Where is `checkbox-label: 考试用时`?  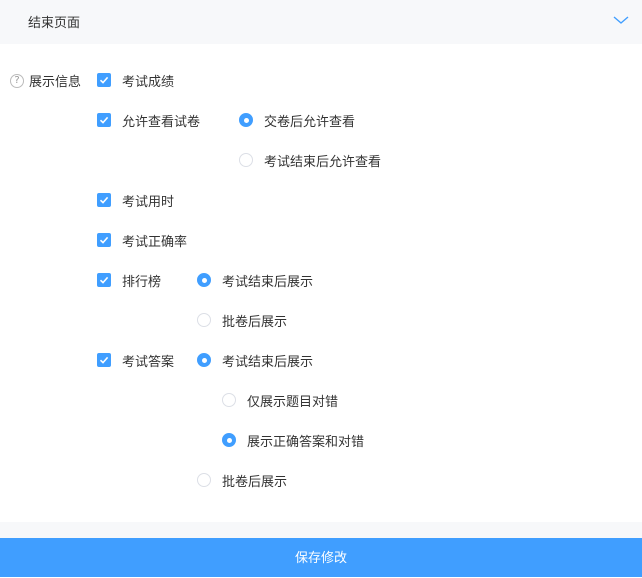
checkbox-label: 考试用时 is located at coordinates (148, 202).